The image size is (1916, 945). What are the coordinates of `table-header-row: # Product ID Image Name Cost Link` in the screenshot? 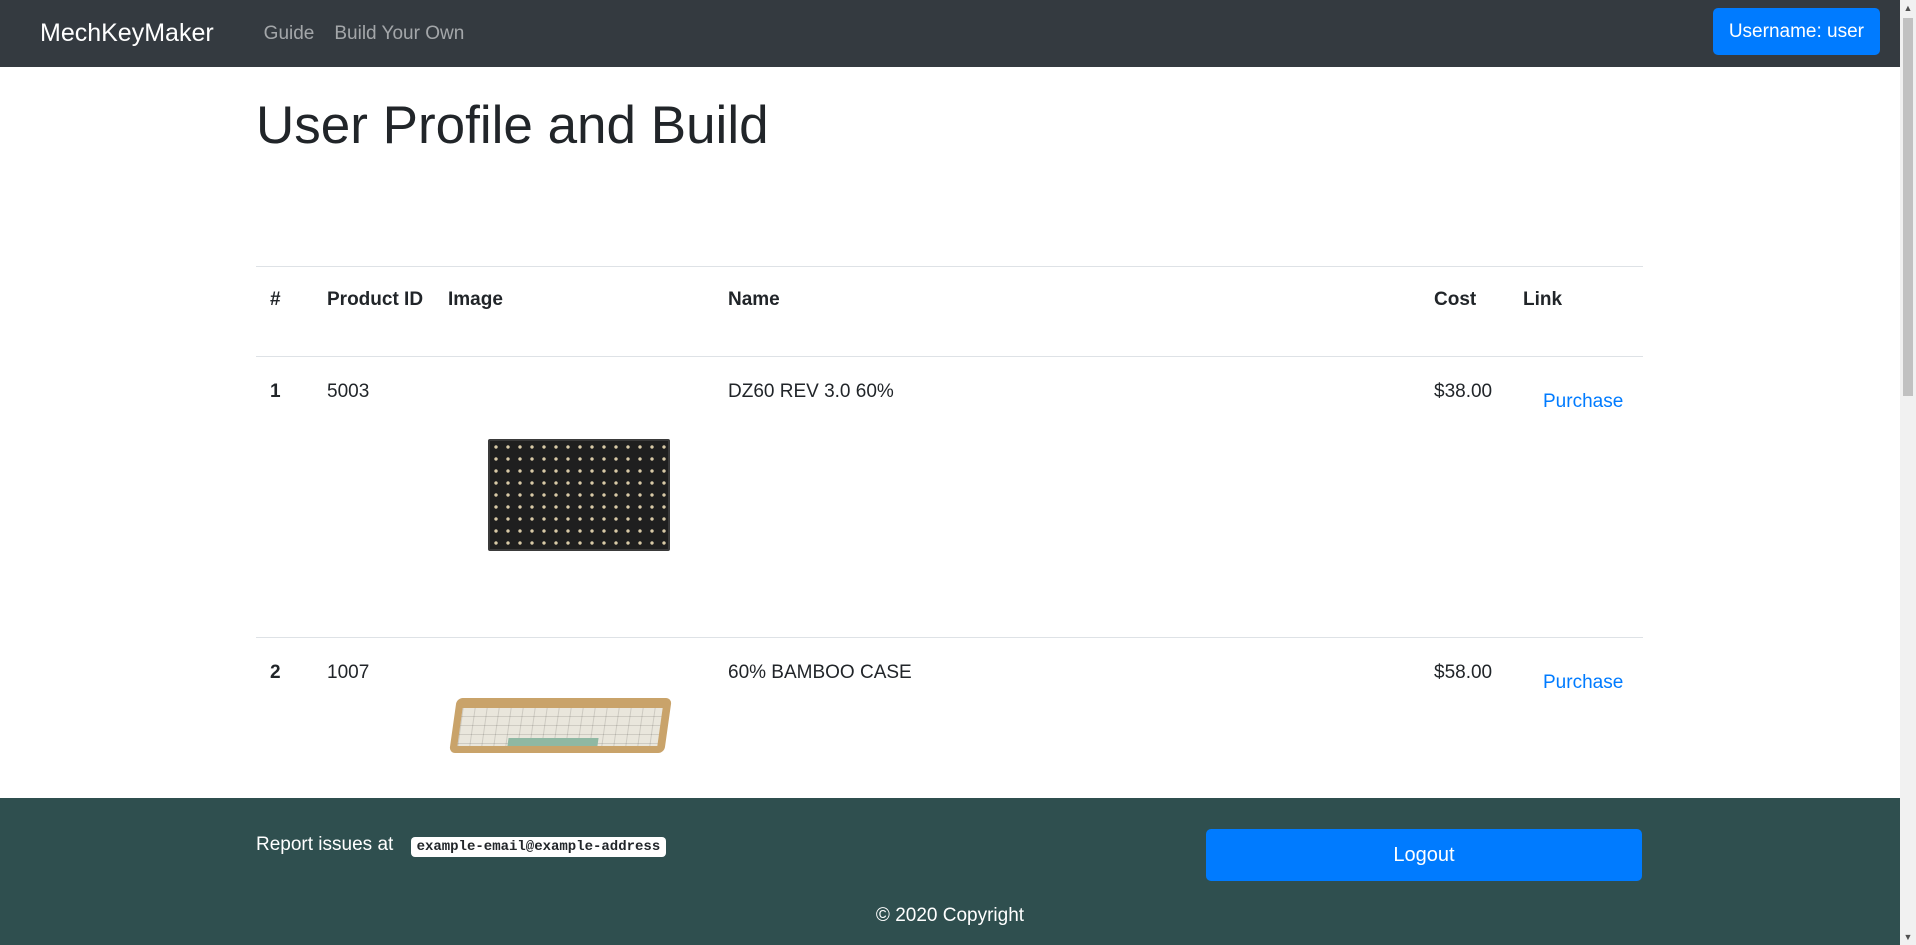 It's located at (949, 311).